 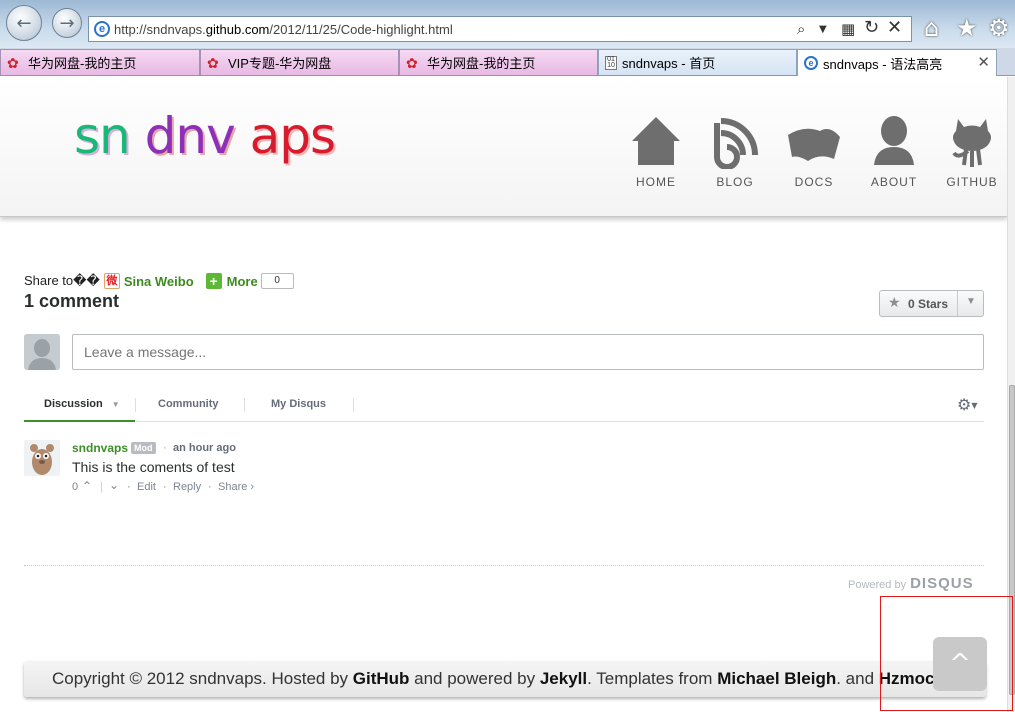 I want to click on close-tab-icon: ✕, so click(x=983, y=62).